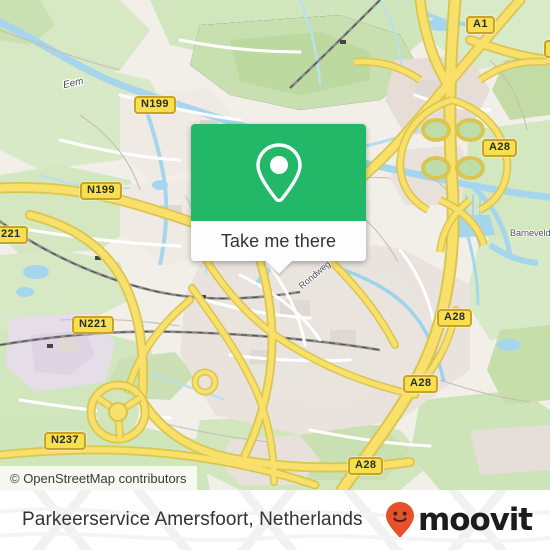  Describe the element at coordinates (93, 325) in the screenshot. I see `road-shield-n221: N221` at that location.